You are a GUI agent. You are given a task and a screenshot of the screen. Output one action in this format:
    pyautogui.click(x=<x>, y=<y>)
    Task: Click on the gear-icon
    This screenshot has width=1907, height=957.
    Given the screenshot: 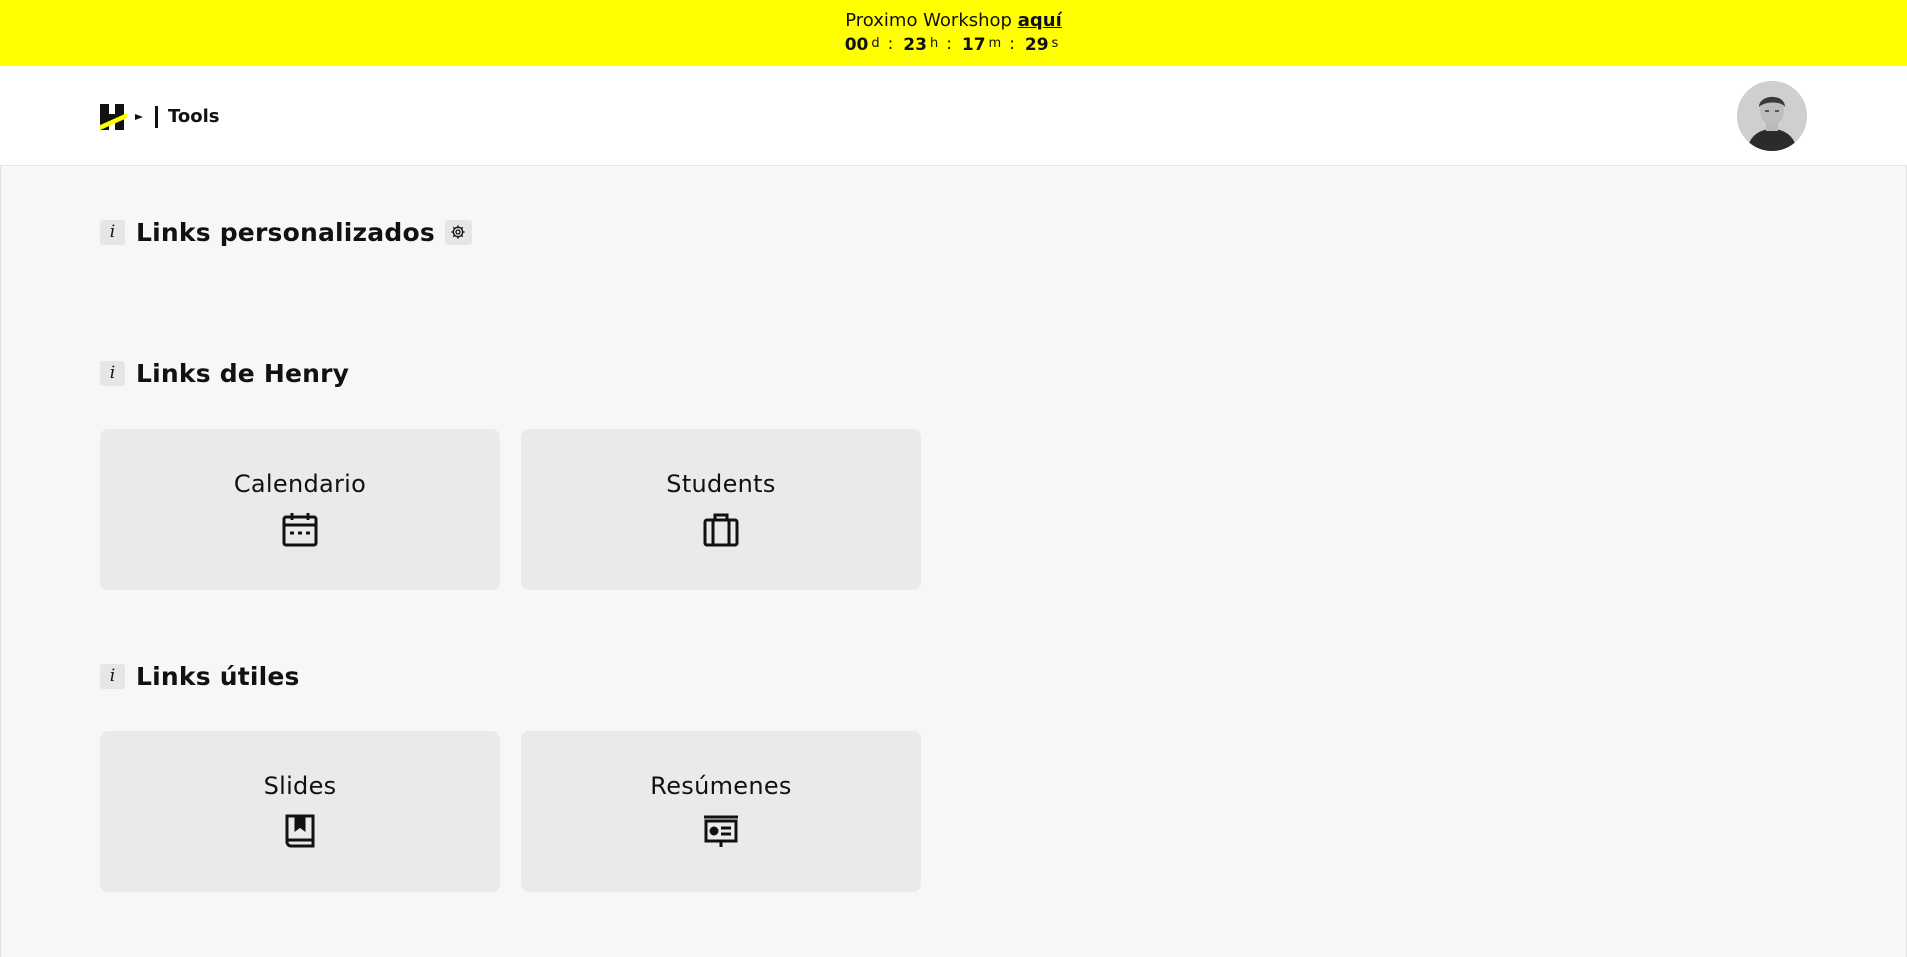 What is the action you would take?
    pyautogui.click(x=458, y=232)
    